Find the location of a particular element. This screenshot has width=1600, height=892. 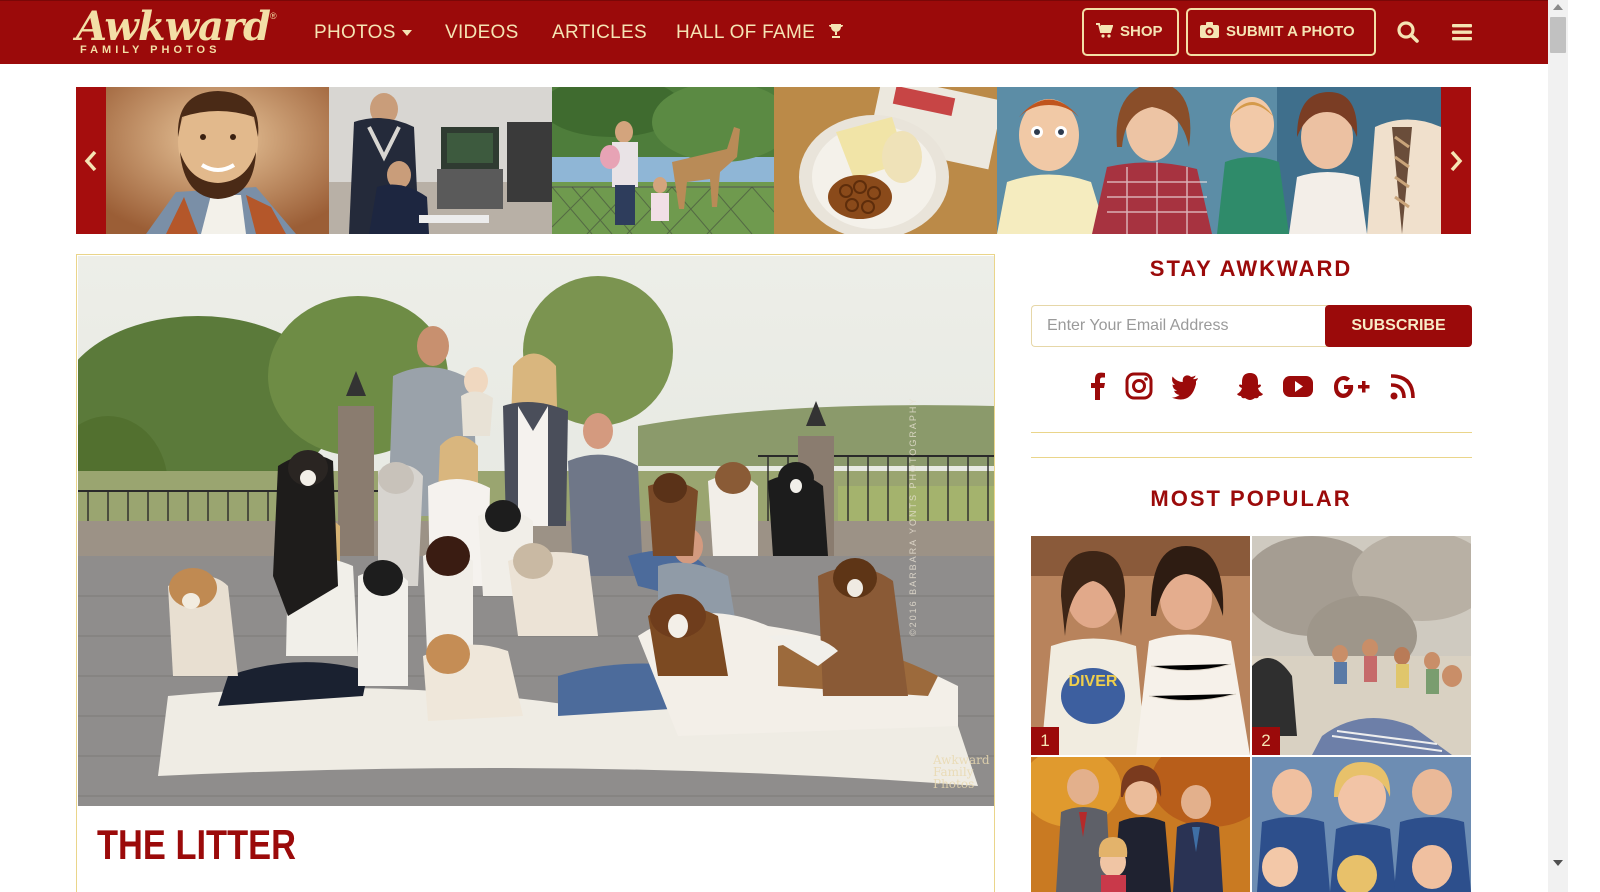

camera-icon is located at coordinates (1209, 30).